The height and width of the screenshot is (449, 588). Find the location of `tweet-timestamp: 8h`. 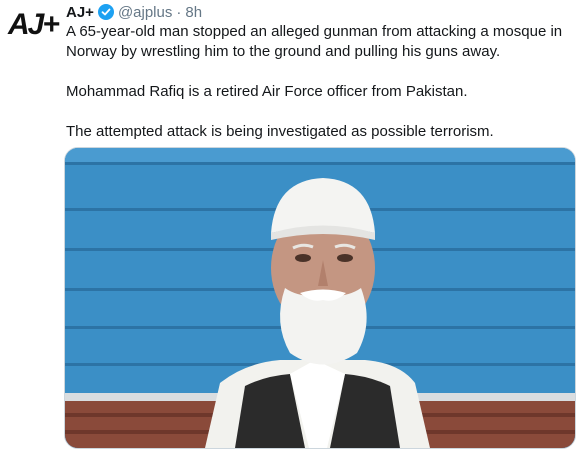

tweet-timestamp: 8h is located at coordinates (193, 12).